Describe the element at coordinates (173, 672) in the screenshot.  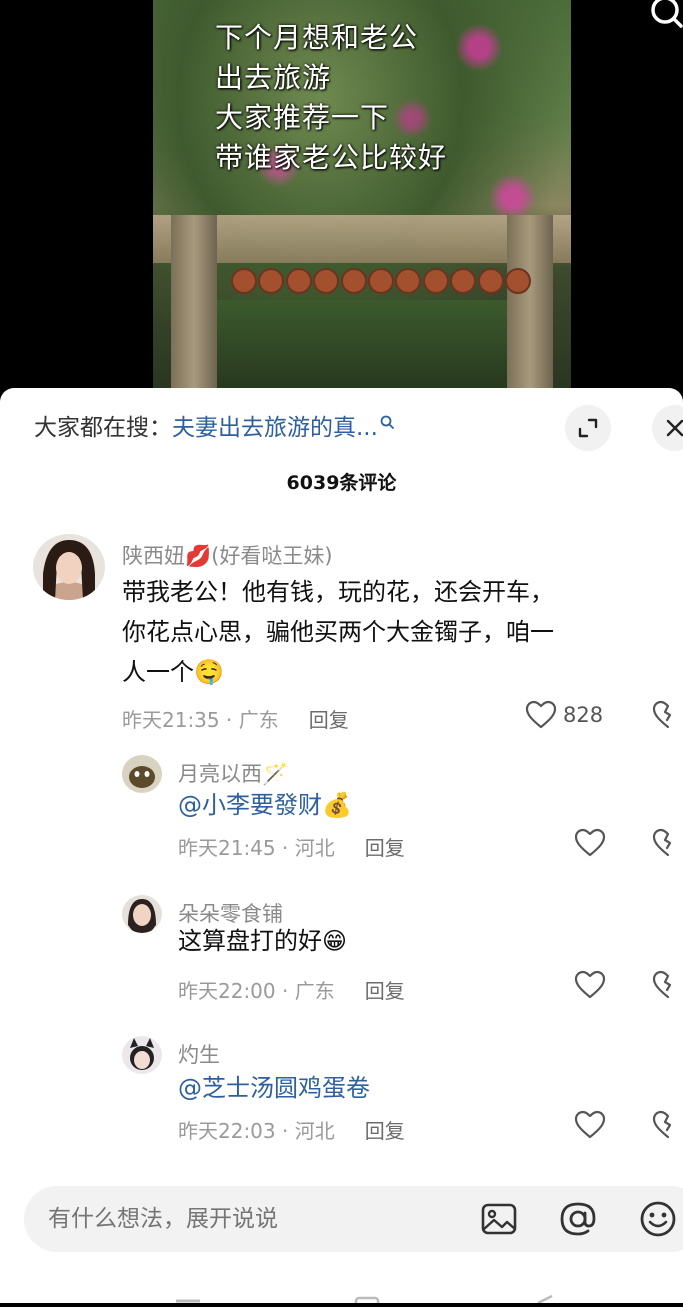
I see `comment-text-line: 人一个🤤` at that location.